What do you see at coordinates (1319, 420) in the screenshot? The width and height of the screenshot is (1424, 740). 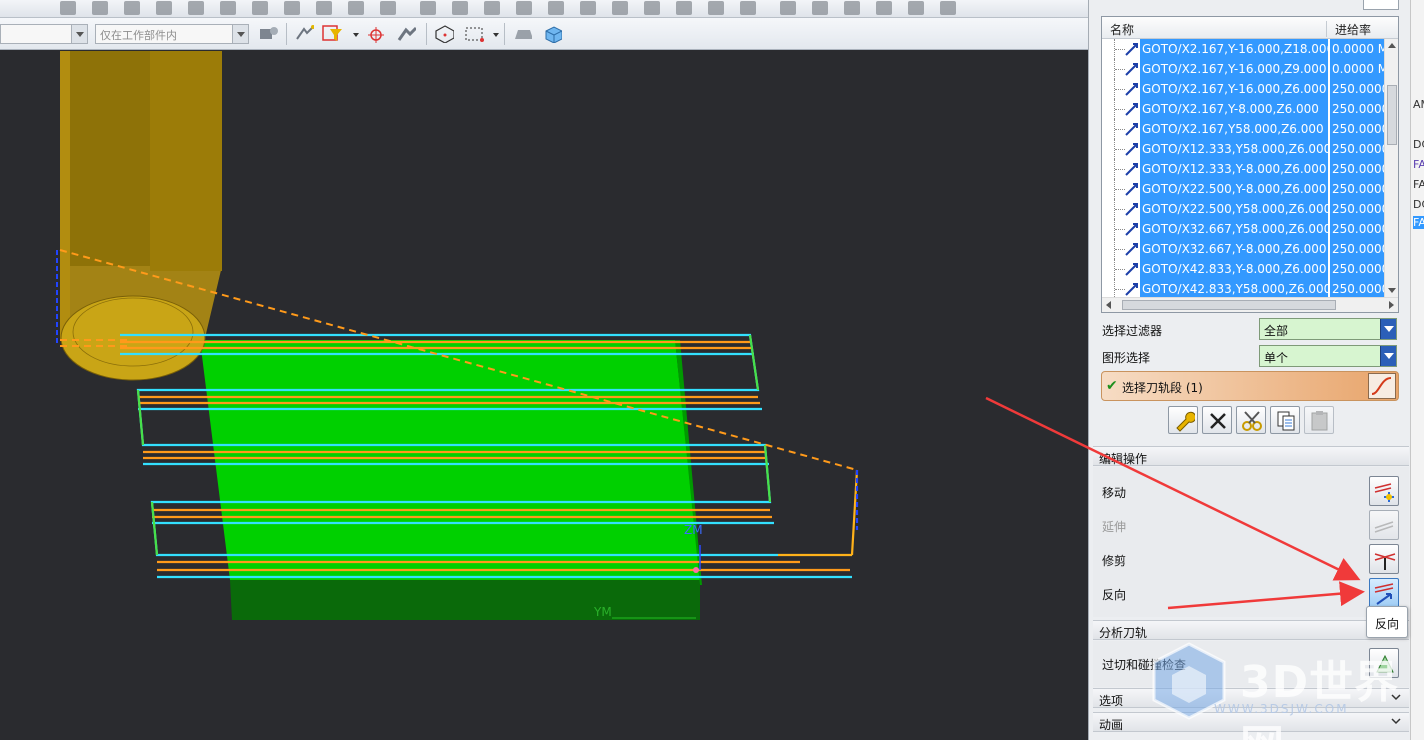 I see `paste-button` at bounding box center [1319, 420].